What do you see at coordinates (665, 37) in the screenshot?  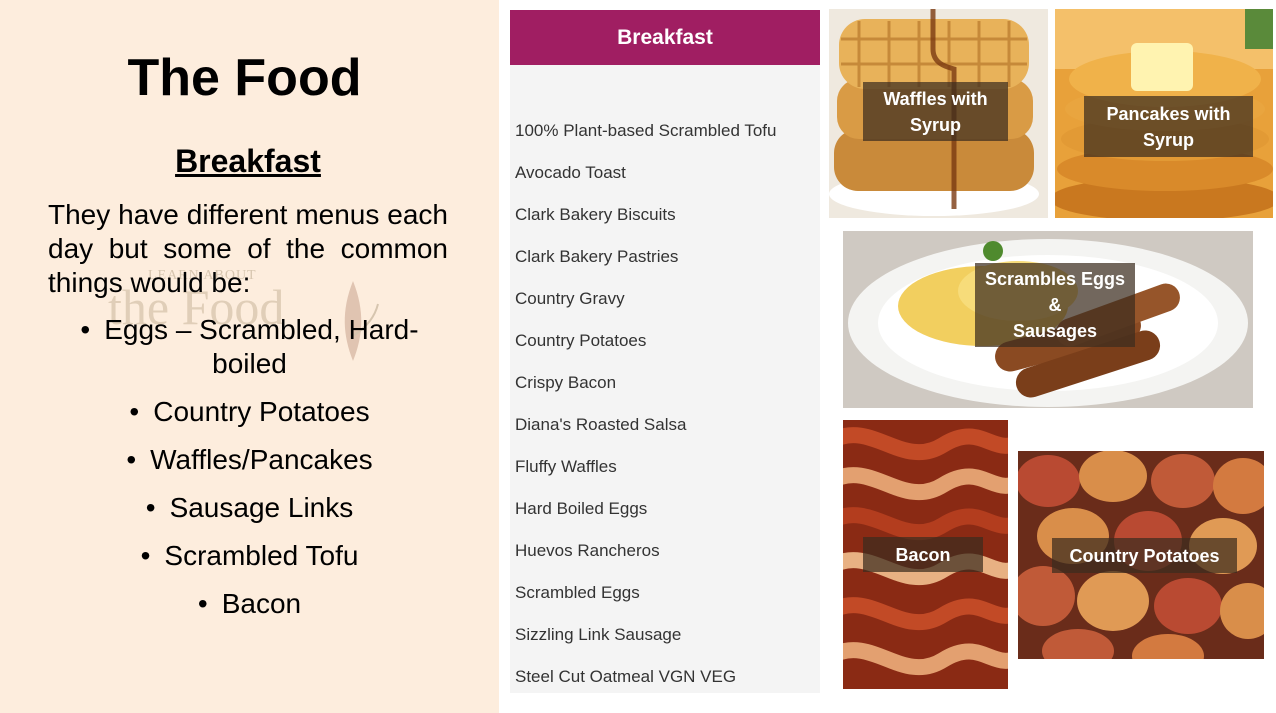 I see `menu-header: Breakfast` at bounding box center [665, 37].